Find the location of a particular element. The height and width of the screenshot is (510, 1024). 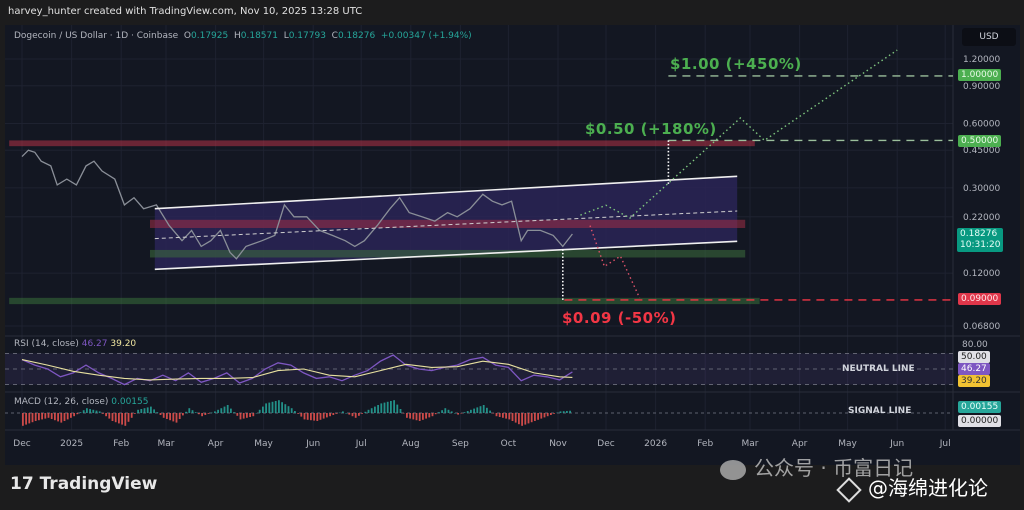

time-axis-tick: Jun is located at coordinates (312, 444).